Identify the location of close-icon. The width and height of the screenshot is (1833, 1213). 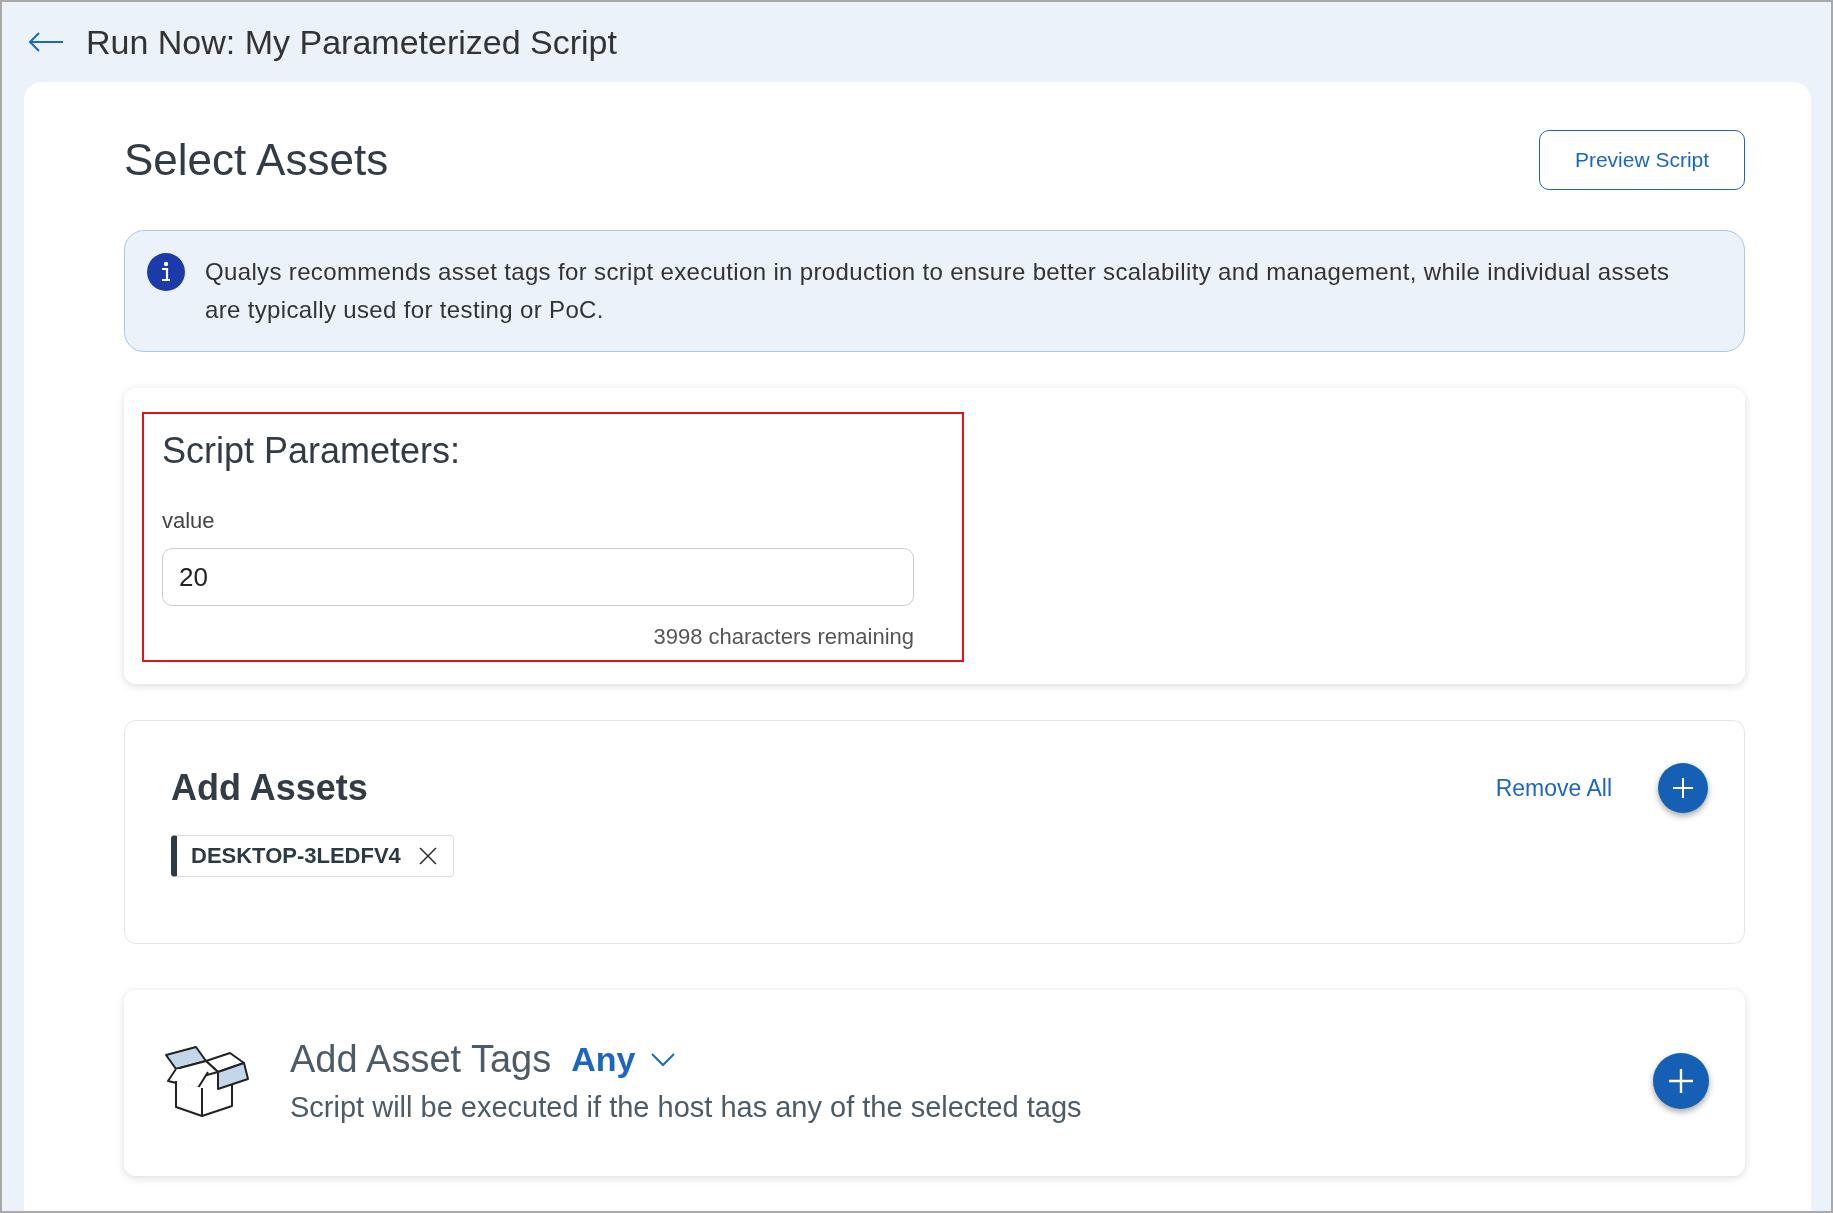
(427, 856).